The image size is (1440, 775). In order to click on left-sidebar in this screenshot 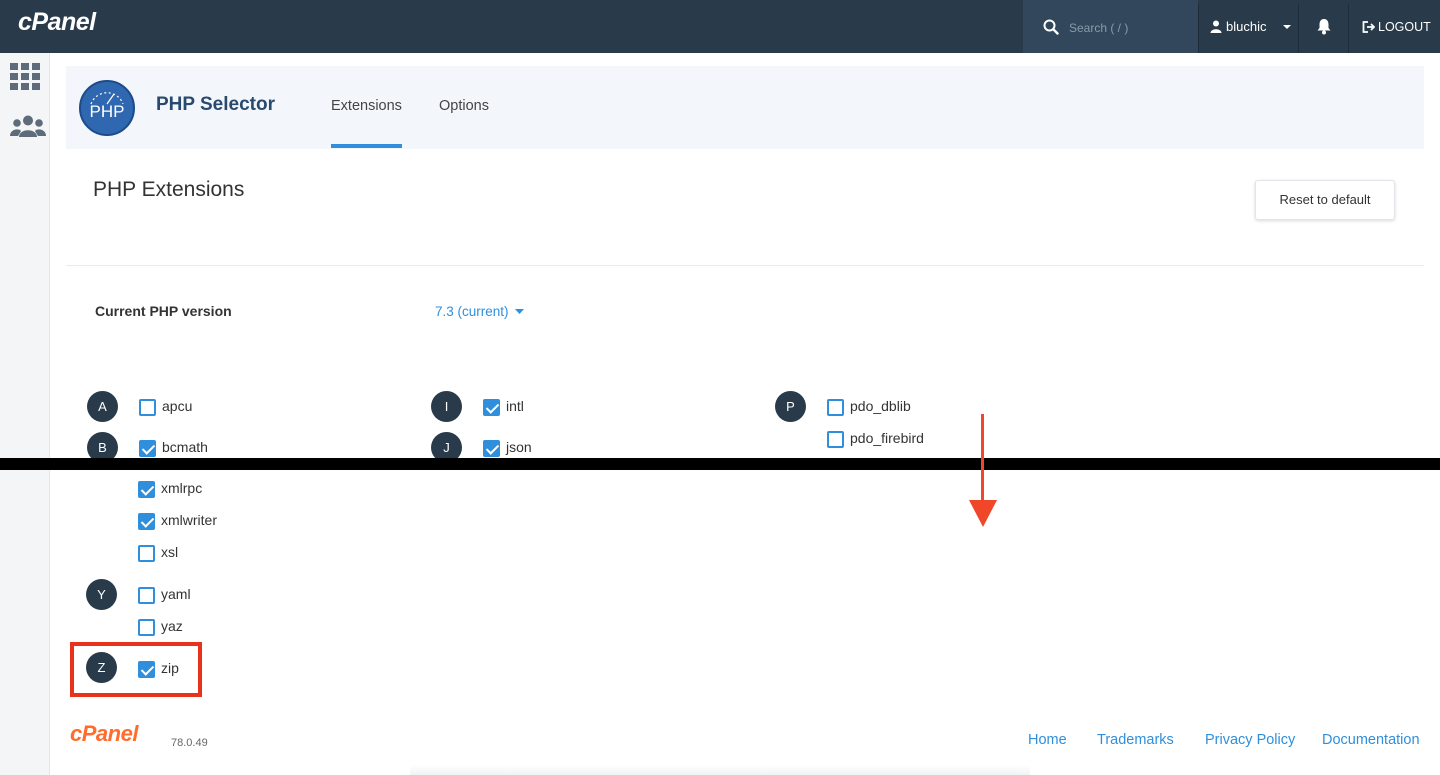, I will do `click(25, 414)`.